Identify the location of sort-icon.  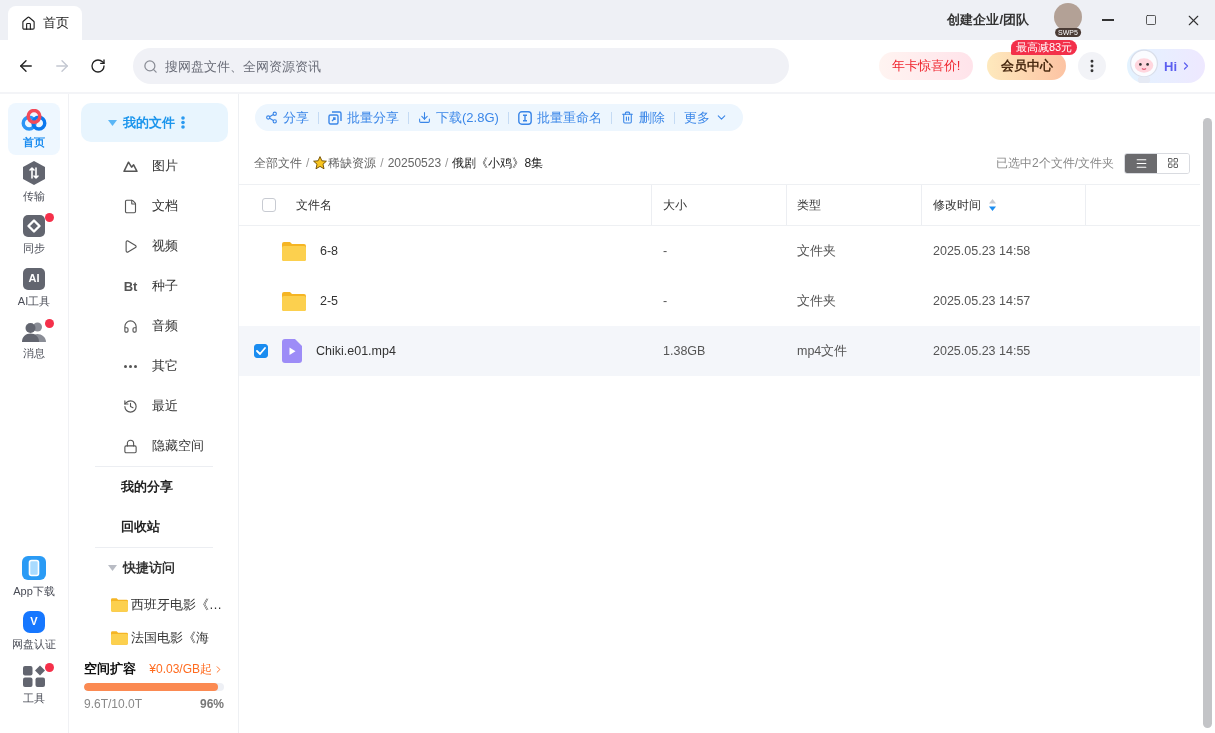
(992, 205).